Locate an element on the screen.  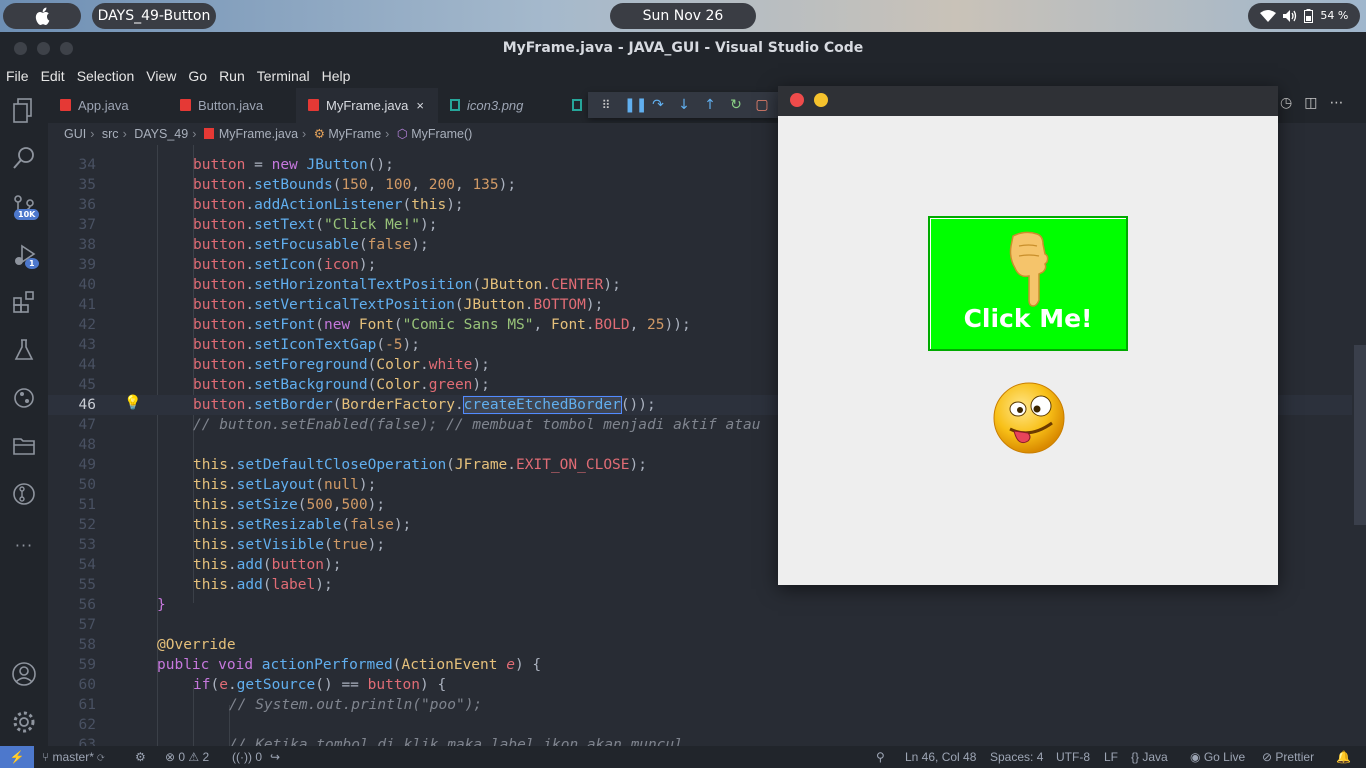
active-app-indicator: DAYS_49-Button is located at coordinates (154, 16).